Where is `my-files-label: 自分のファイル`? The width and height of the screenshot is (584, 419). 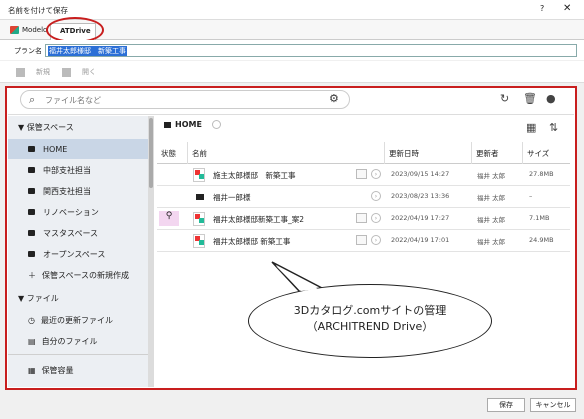
my-files-label: 自分のファイル is located at coordinates (69, 341).